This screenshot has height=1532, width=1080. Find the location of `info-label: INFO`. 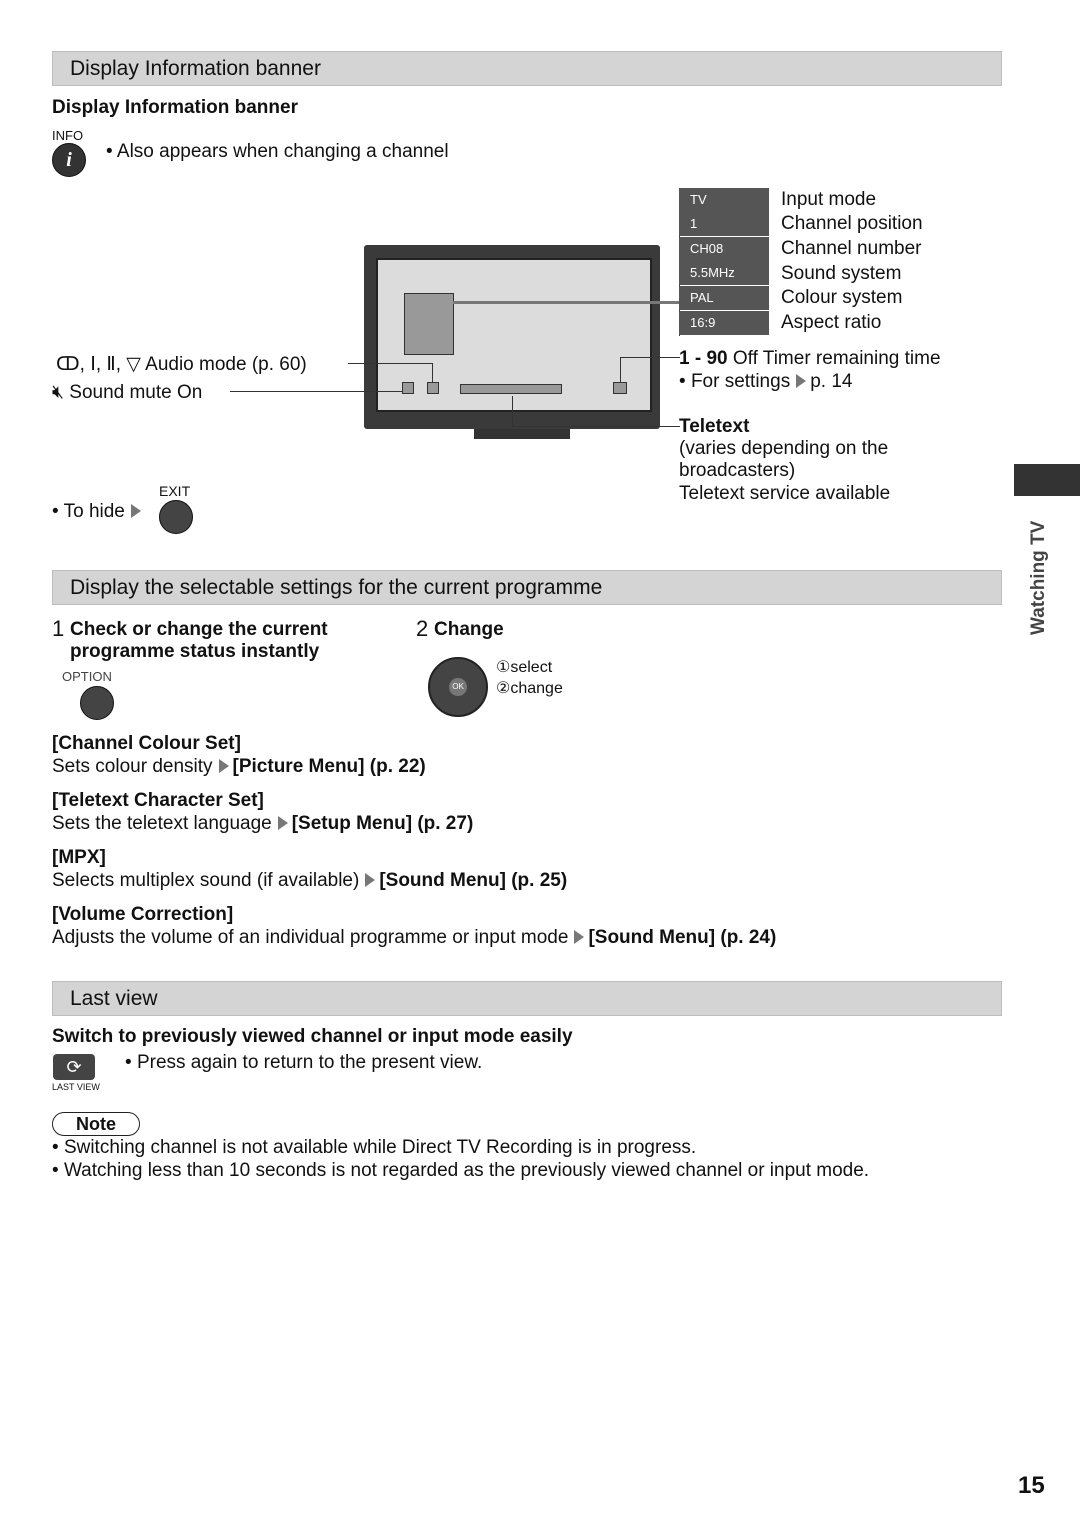

info-label: INFO is located at coordinates (68, 135).